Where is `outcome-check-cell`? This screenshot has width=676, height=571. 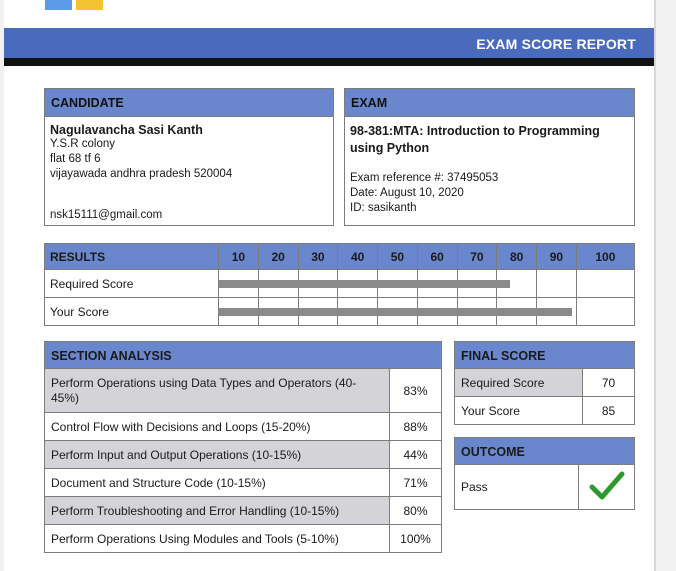
outcome-check-cell is located at coordinates (606, 487).